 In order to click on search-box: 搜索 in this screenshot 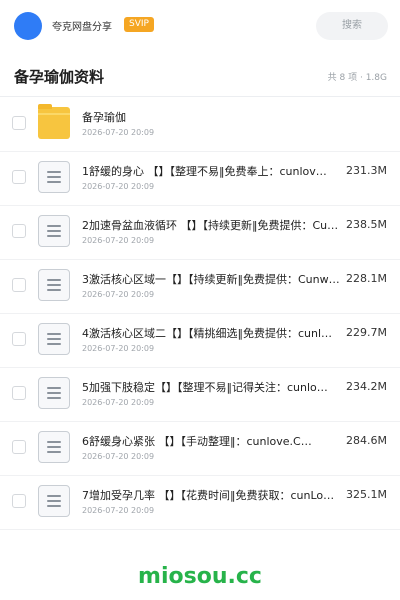, I will do `click(352, 26)`.